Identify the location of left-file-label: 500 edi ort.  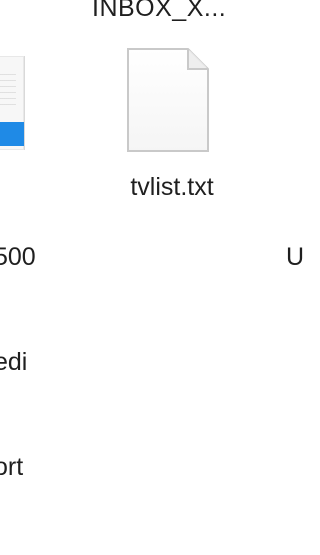
(32, 362).